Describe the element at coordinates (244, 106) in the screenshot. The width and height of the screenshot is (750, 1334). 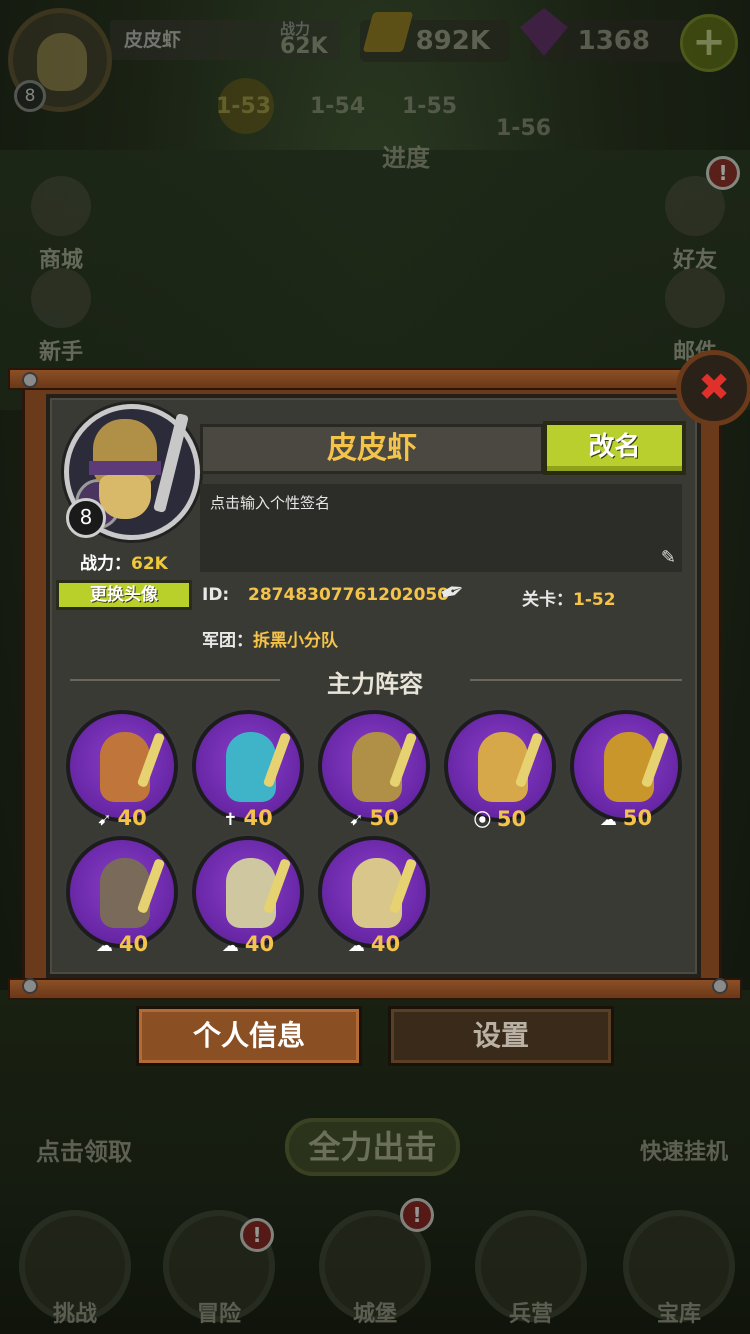
I see `stage-node: 1-53` at that location.